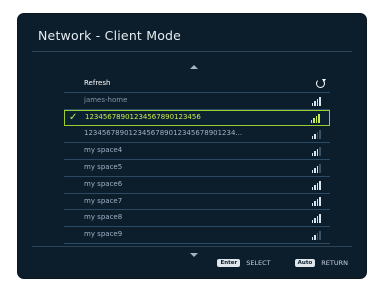 The width and height of the screenshot is (384, 293). Describe the element at coordinates (97, 83) in the screenshot. I see `refresh-label: Refresh` at that location.